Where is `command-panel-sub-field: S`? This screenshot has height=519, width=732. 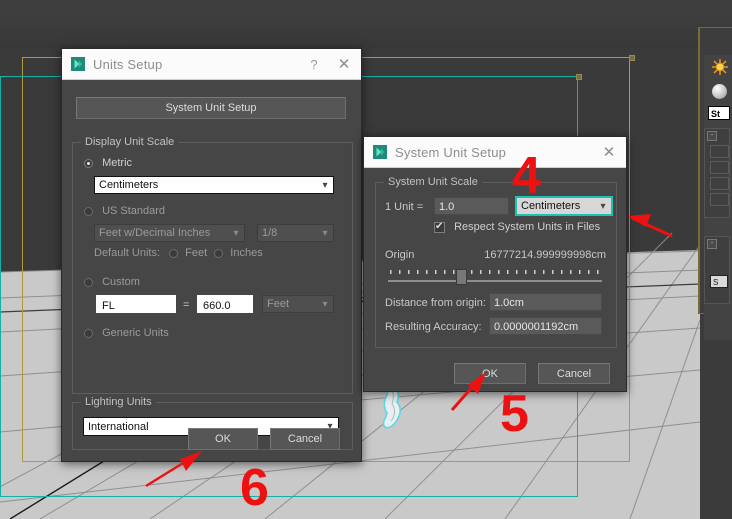
command-panel-sub-field: S is located at coordinates (719, 281).